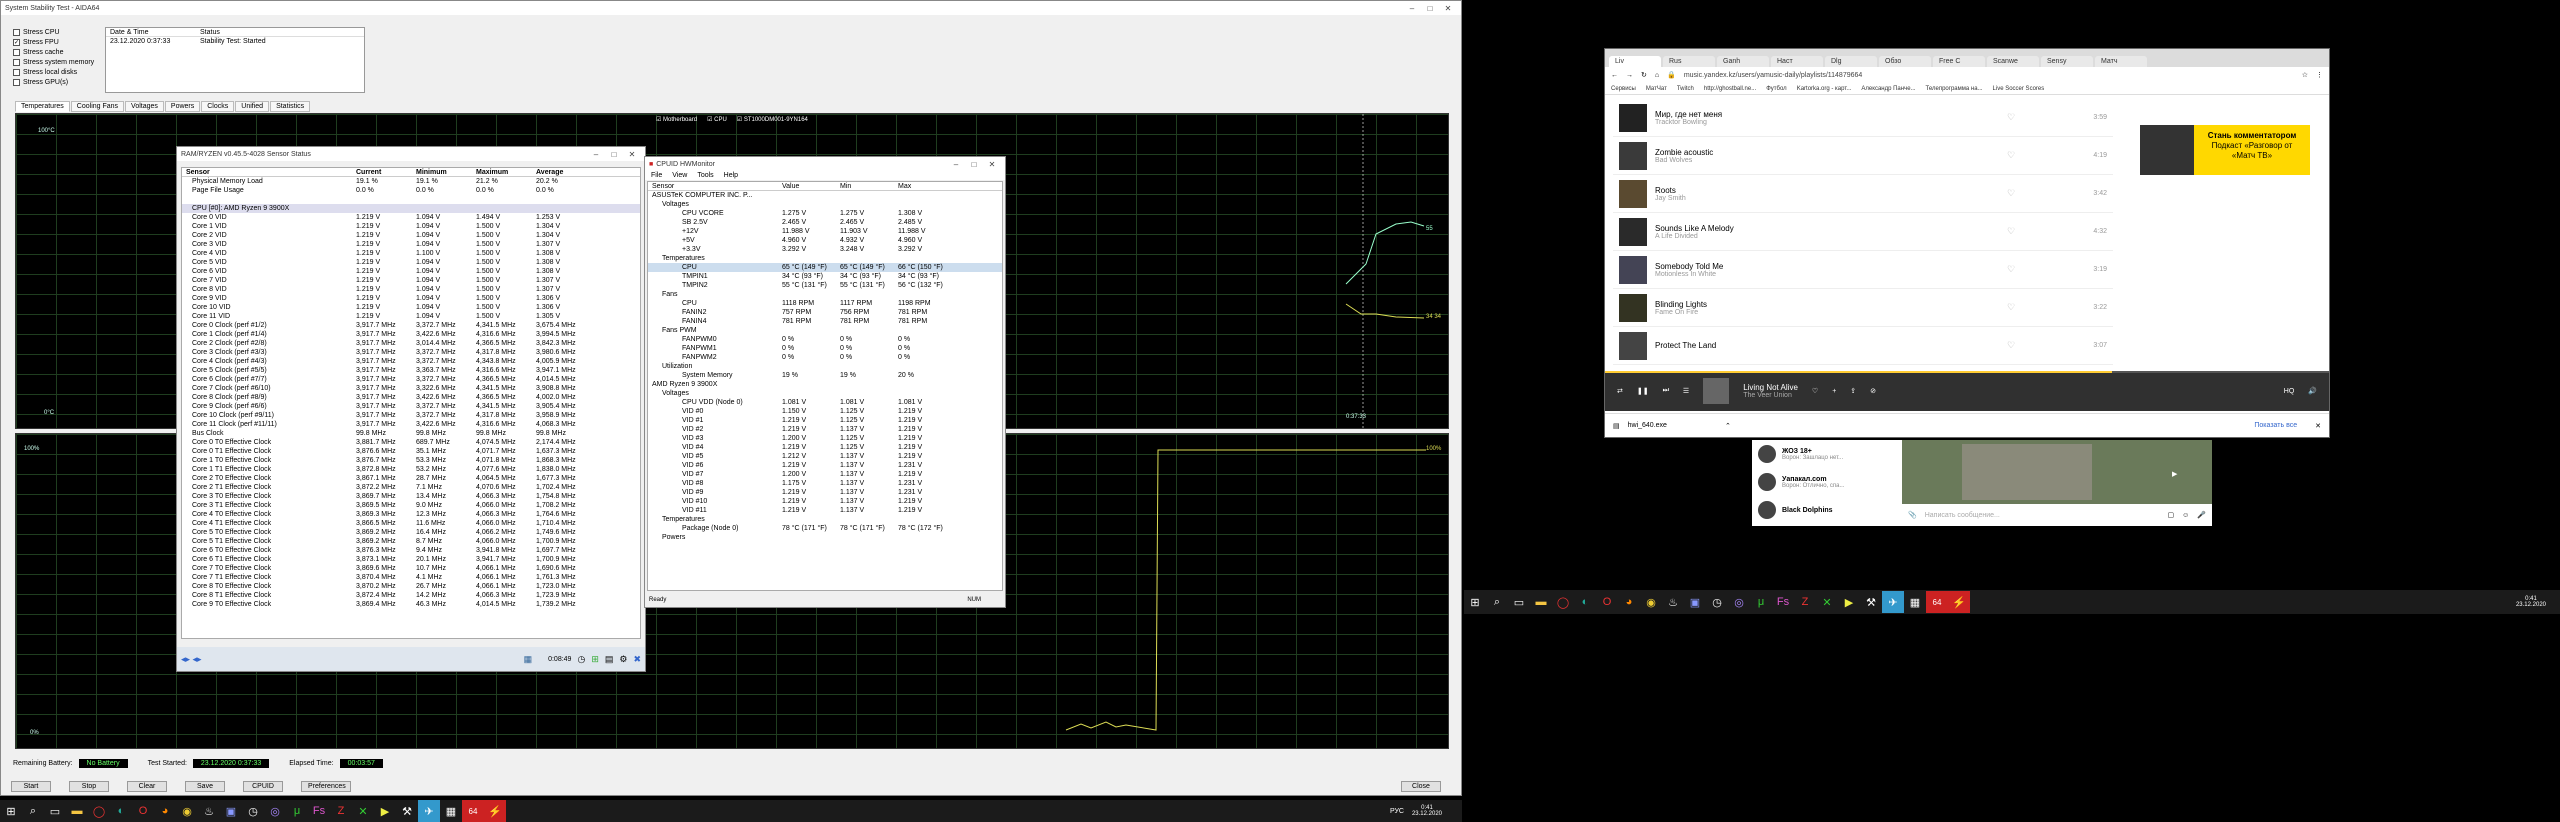 This screenshot has height=822, width=2560. Describe the element at coordinates (2201, 515) in the screenshot. I see `mic-icon: 🎤` at that location.